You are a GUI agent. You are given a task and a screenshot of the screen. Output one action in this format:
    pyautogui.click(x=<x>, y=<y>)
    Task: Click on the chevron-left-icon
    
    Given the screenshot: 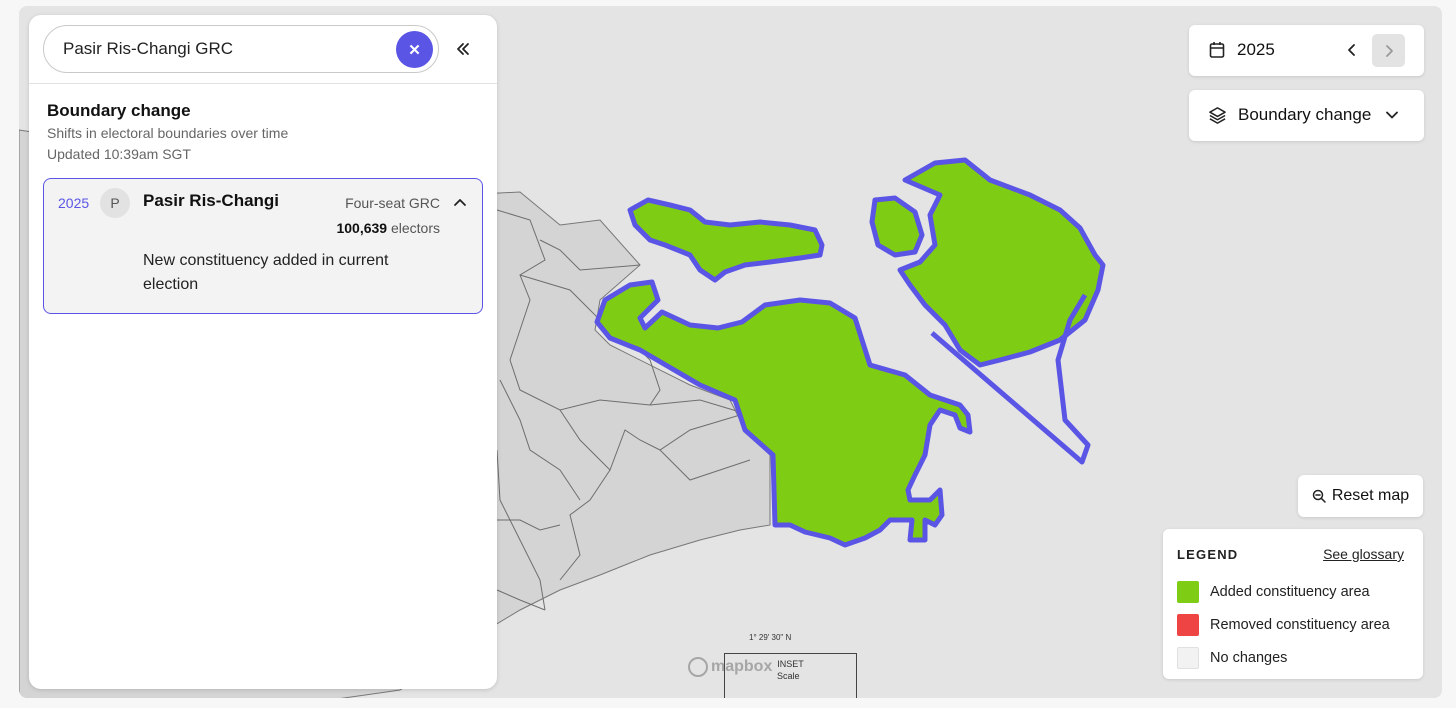 What is the action you would take?
    pyautogui.click(x=1351, y=50)
    